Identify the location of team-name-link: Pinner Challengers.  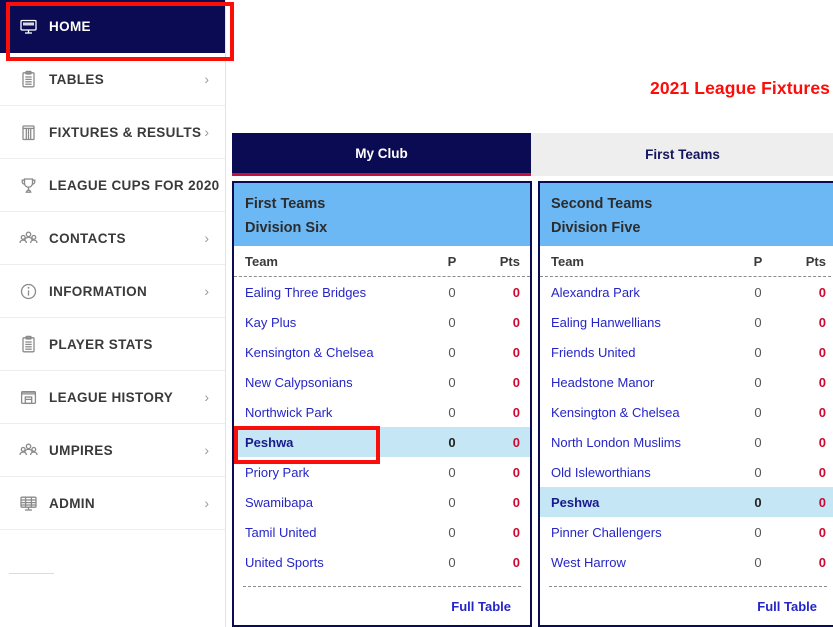
(642, 532).